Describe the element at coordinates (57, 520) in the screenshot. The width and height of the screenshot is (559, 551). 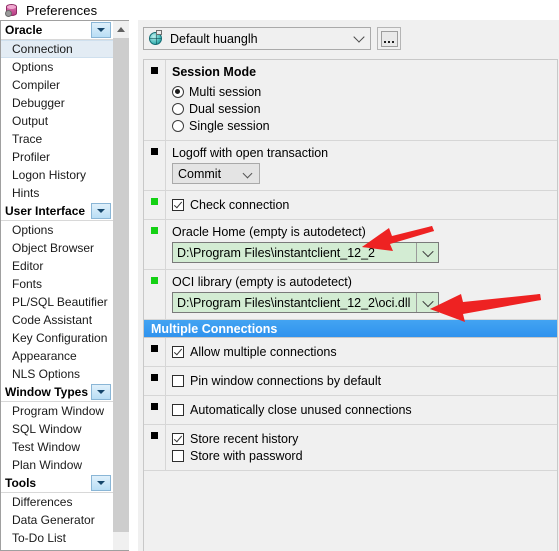
I see `sidebar-item-data-generator: Data Generator` at that location.